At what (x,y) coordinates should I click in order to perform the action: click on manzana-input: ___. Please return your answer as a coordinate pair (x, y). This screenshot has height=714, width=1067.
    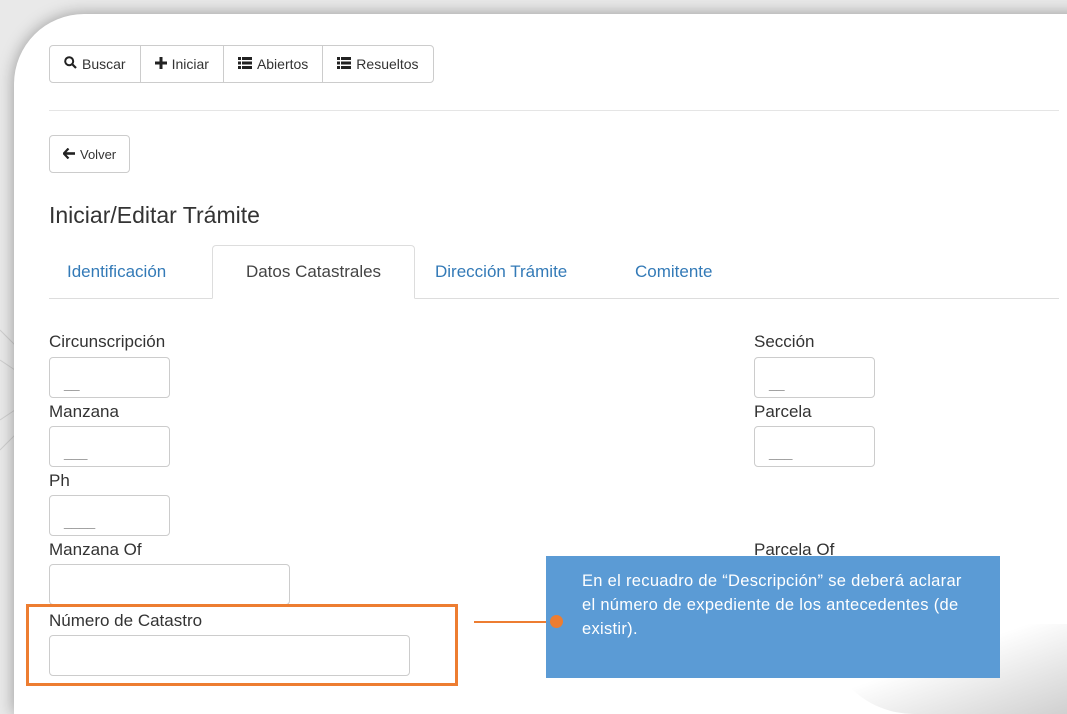
    Looking at the image, I should click on (109, 446).